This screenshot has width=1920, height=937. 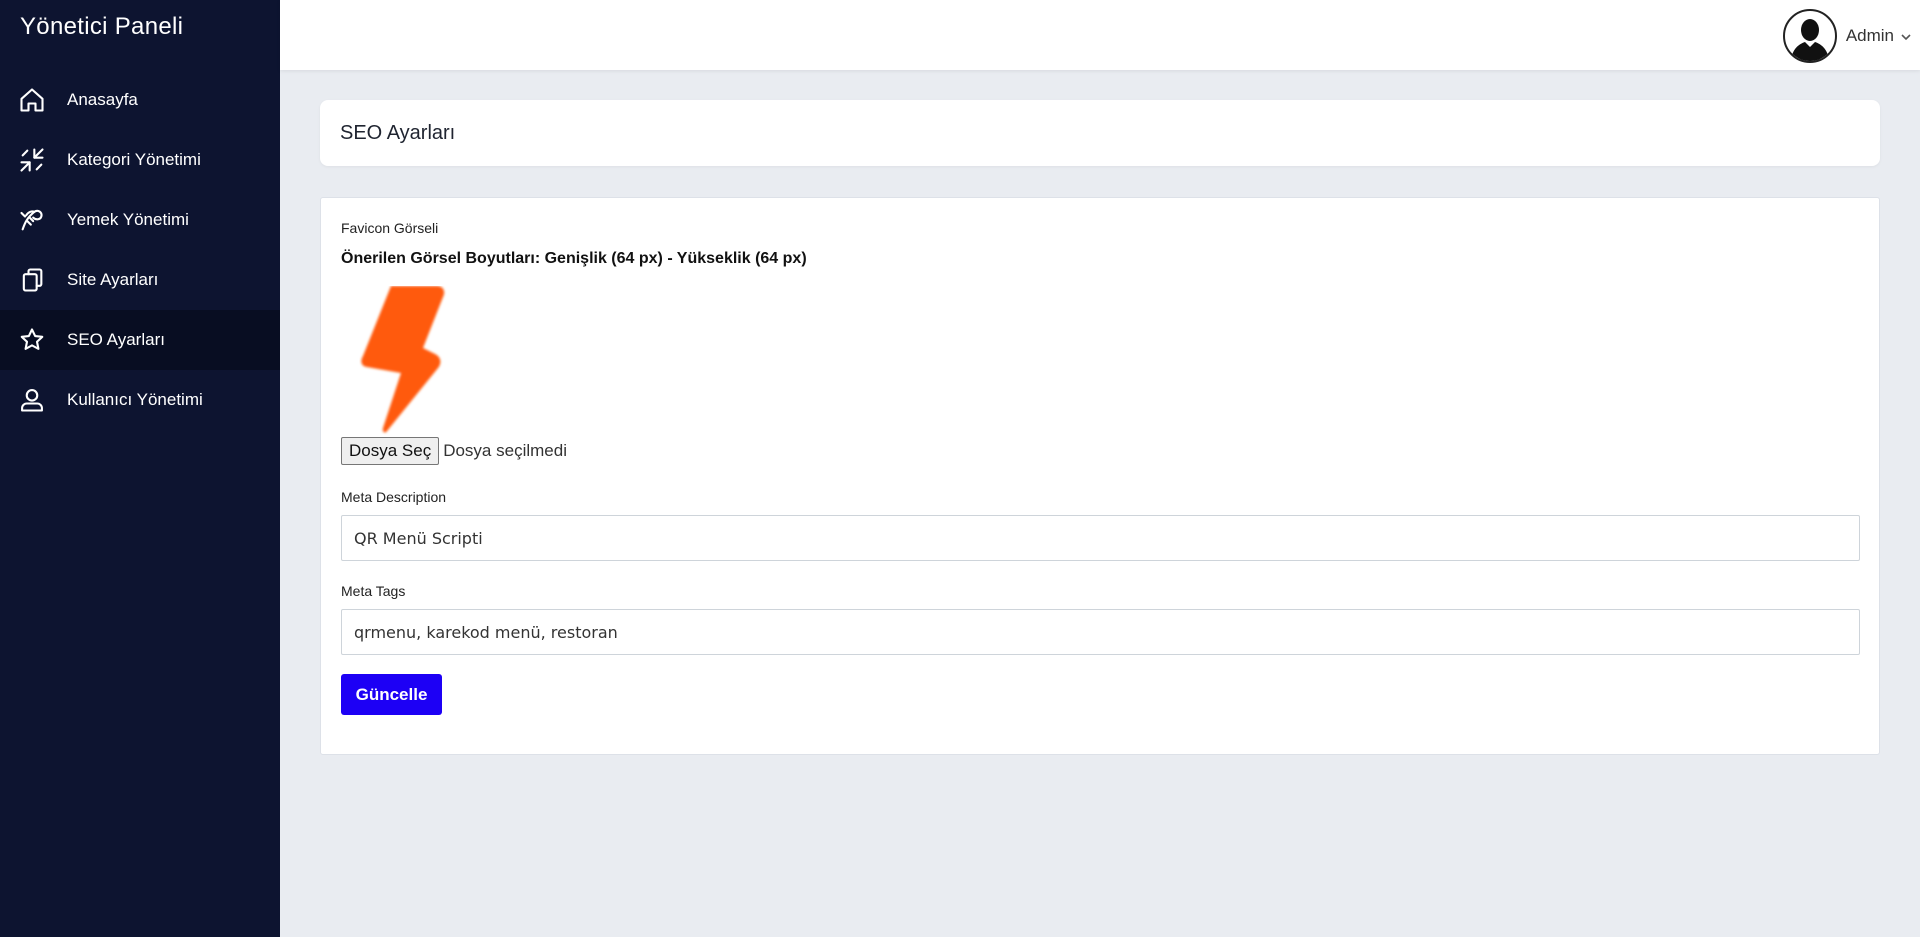 I want to click on sidebar-item-anasayfa: Anasayfa, so click(x=140, y=100).